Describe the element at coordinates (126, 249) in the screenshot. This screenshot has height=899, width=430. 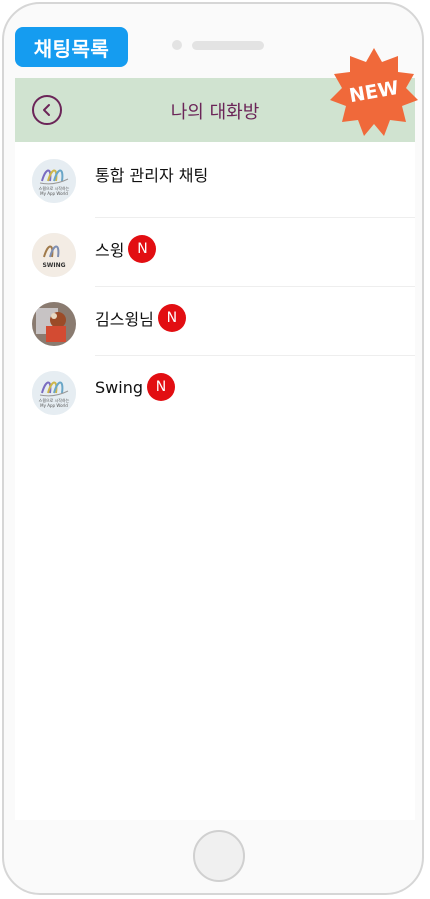
I see `chat-name: 스윙 N` at that location.